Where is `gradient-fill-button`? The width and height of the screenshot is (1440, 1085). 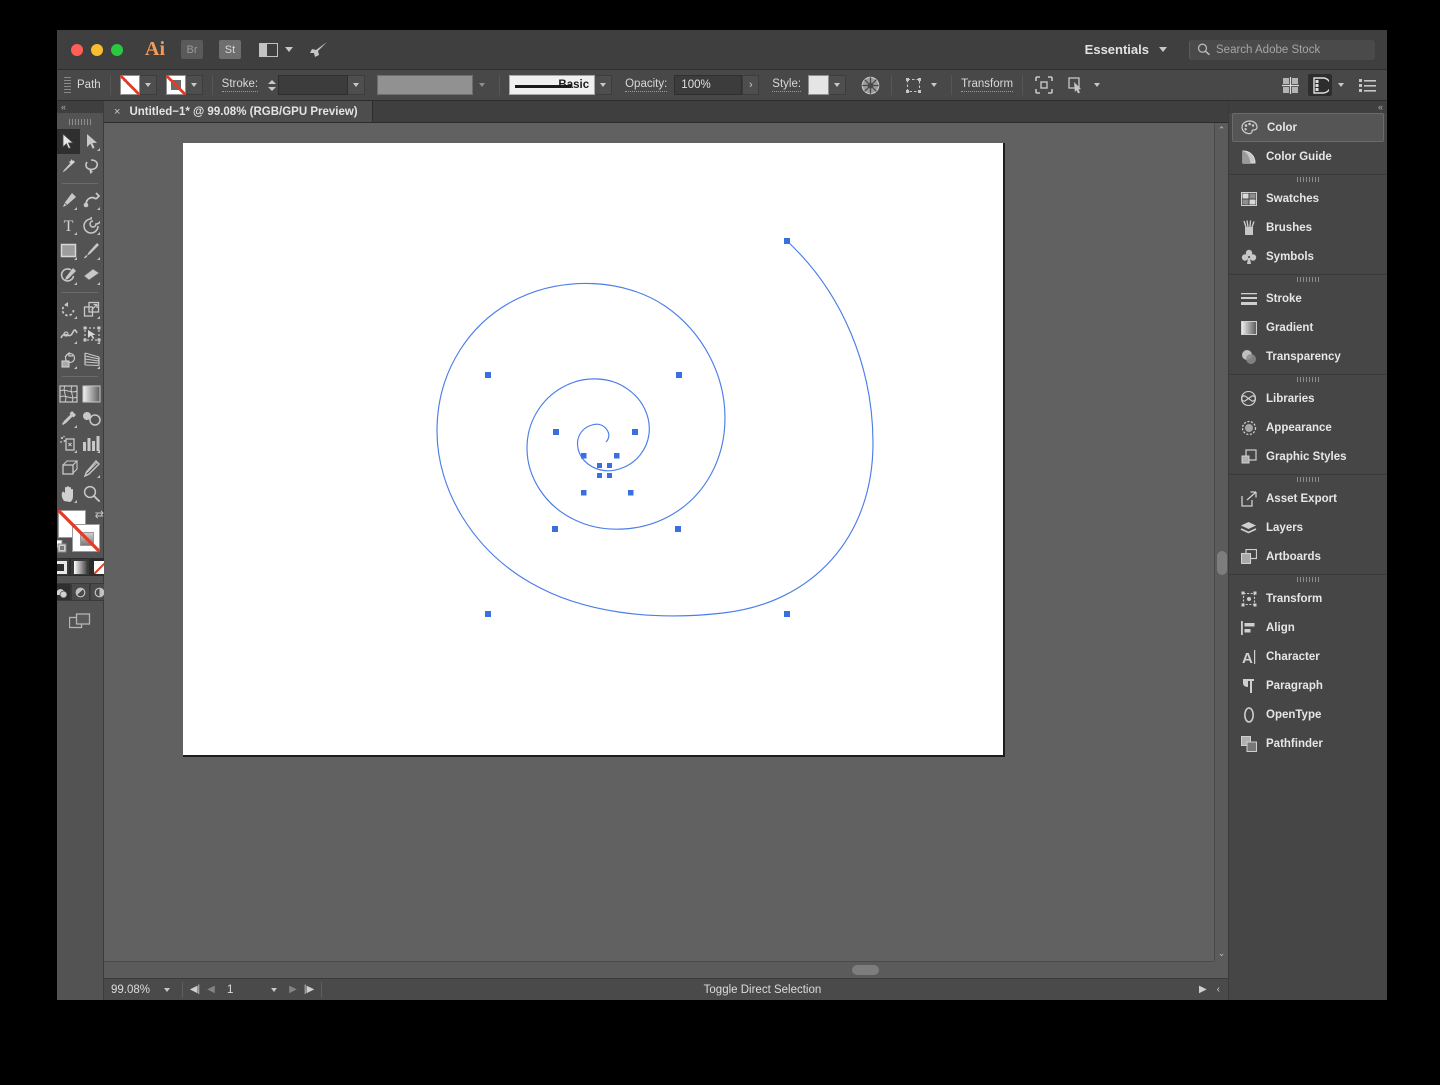
gradient-fill-button is located at coordinates (80, 567).